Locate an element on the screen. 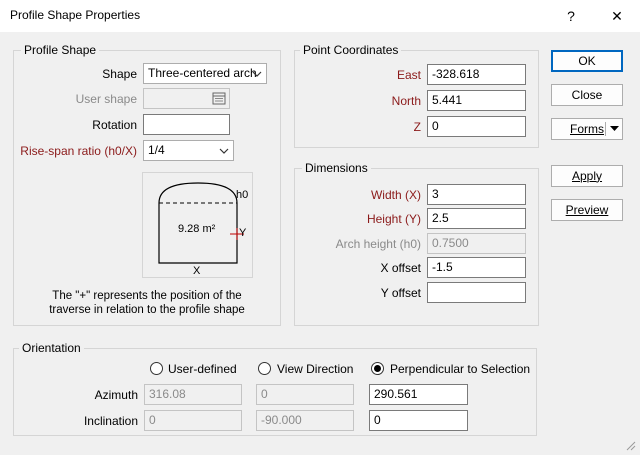  window-title: Profile Shape Properties is located at coordinates (75, 15).